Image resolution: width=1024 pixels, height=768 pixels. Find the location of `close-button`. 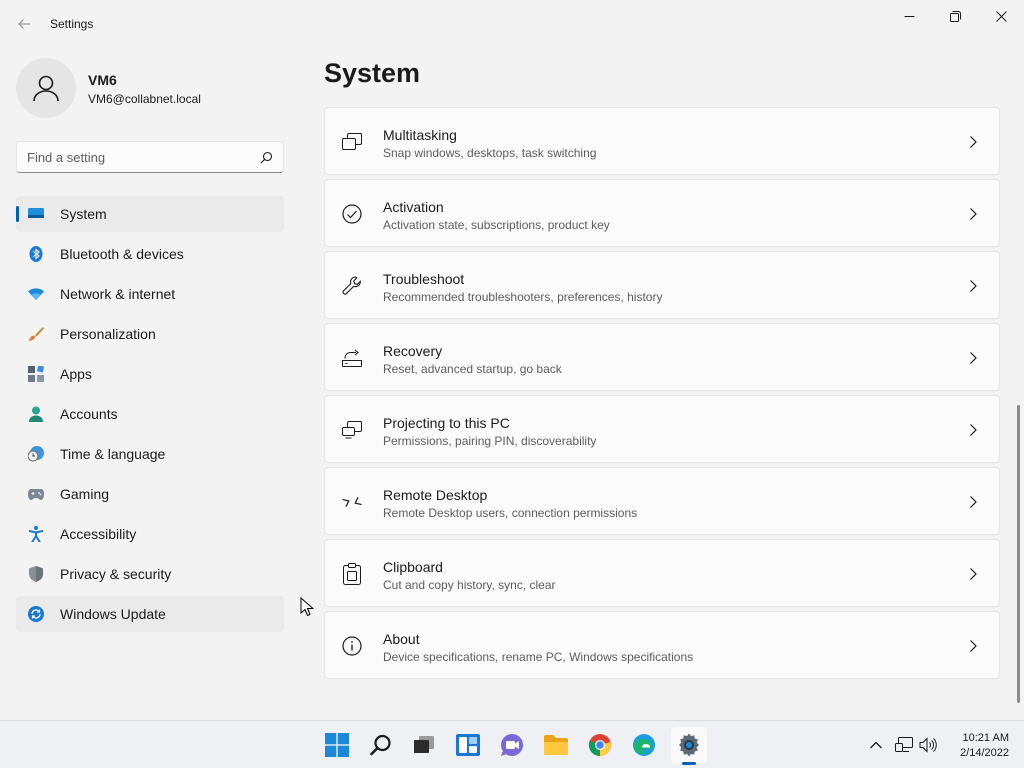

close-button is located at coordinates (1001, 16).